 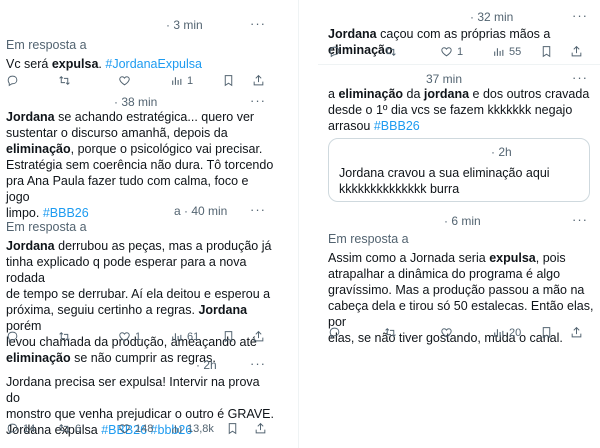 I want to click on tweet-actions: 1 55, so click(x=459, y=53).